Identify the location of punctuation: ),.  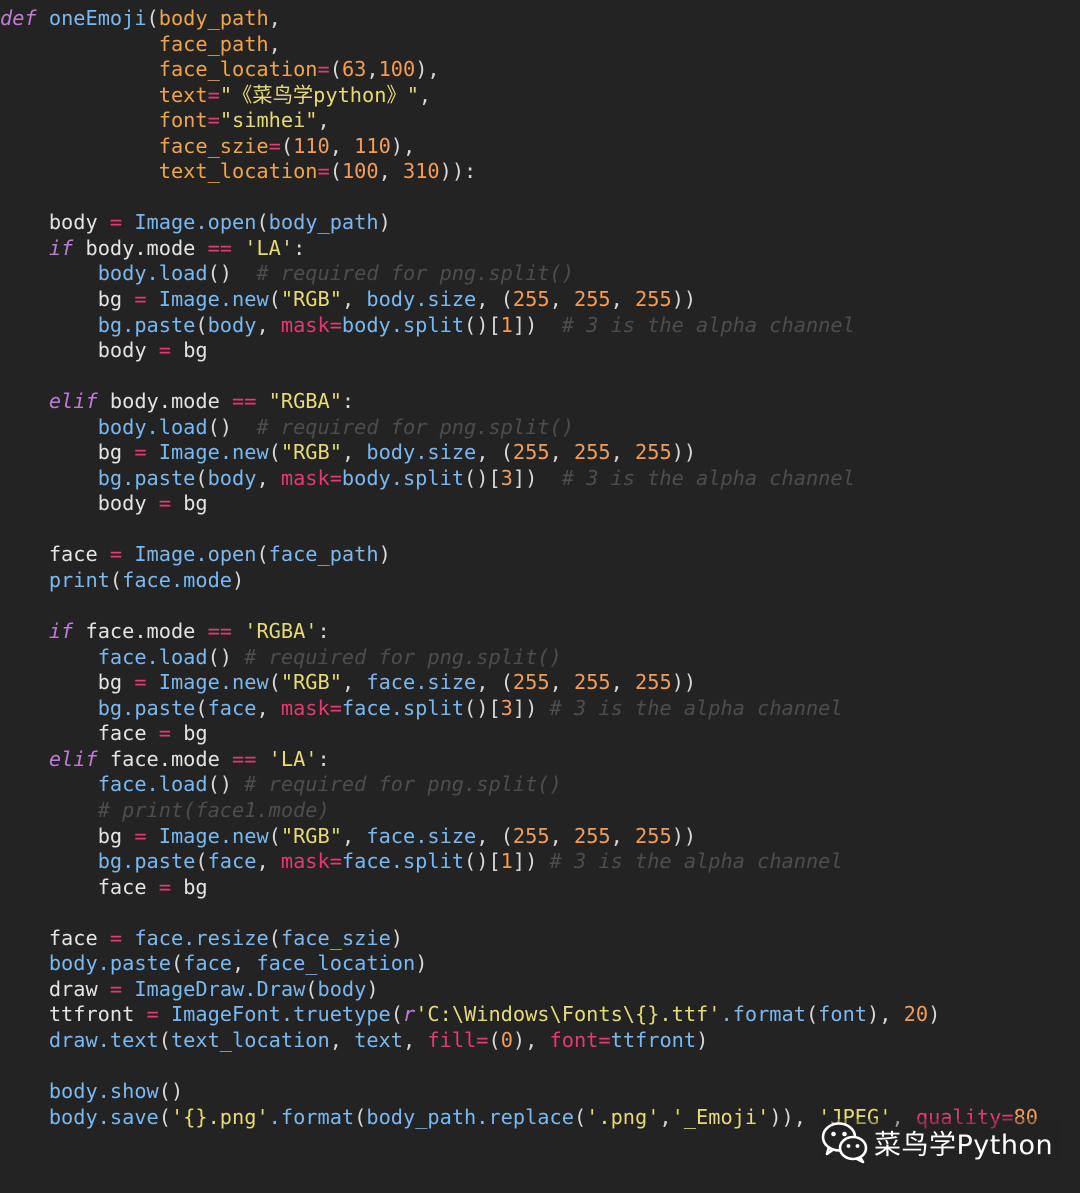
(531, 1039).